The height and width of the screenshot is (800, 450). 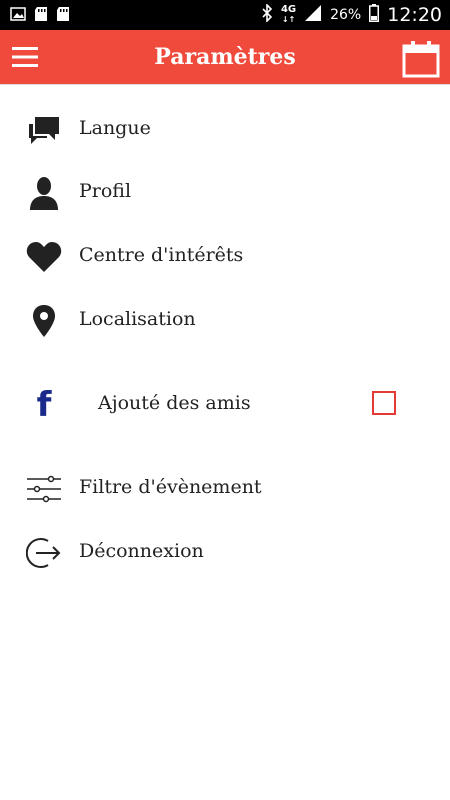 What do you see at coordinates (225, 84) in the screenshot?
I see `app-bar-divider` at bounding box center [225, 84].